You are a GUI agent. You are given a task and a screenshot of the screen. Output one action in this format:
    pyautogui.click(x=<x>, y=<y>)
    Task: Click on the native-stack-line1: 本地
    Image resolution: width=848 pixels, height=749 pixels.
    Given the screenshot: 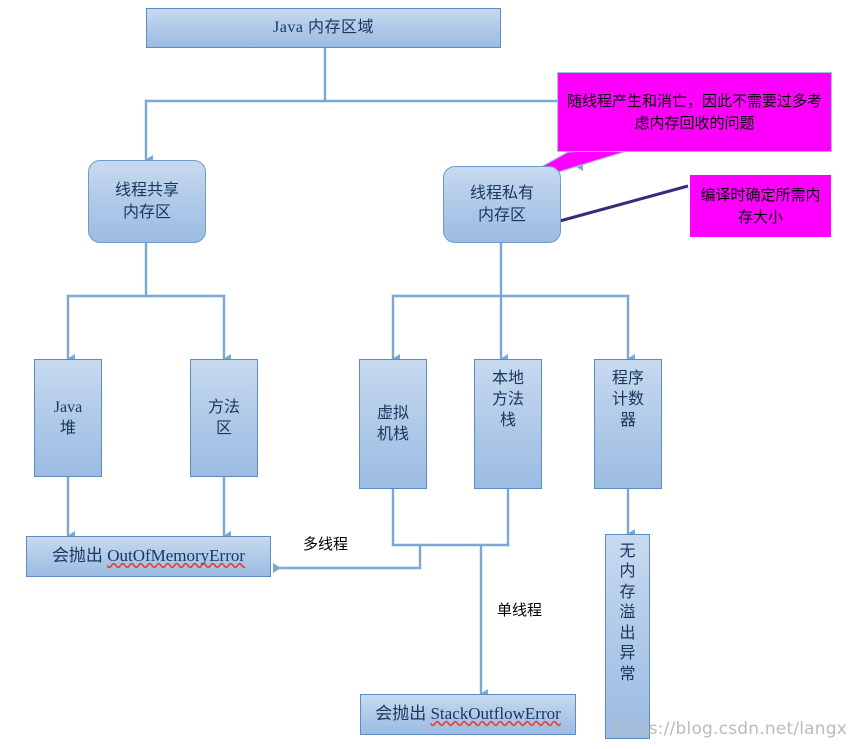 What is the action you would take?
    pyautogui.click(x=507, y=378)
    